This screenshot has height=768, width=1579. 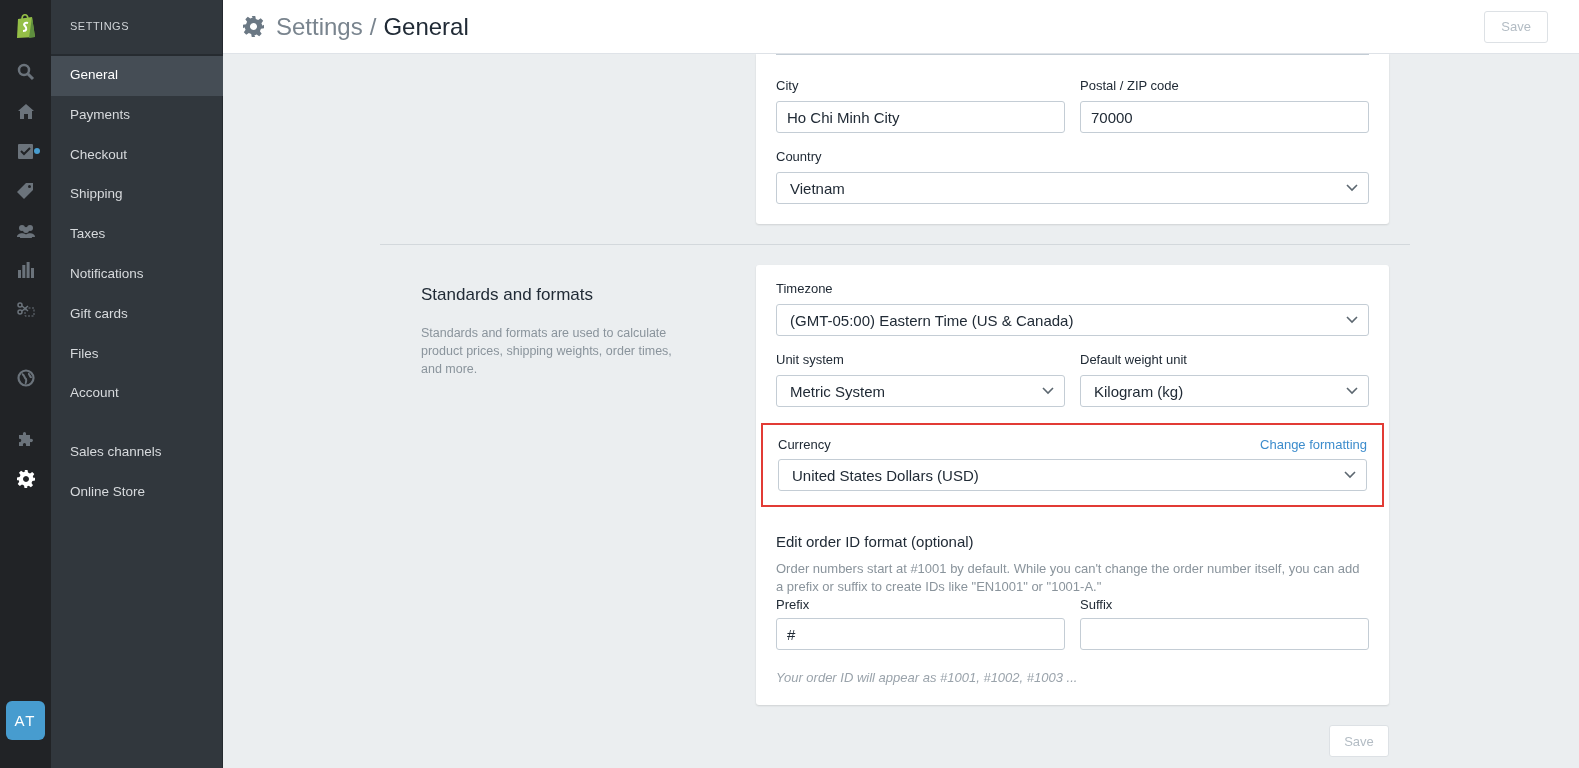 I want to click on field-label: Timezone, so click(x=805, y=288).